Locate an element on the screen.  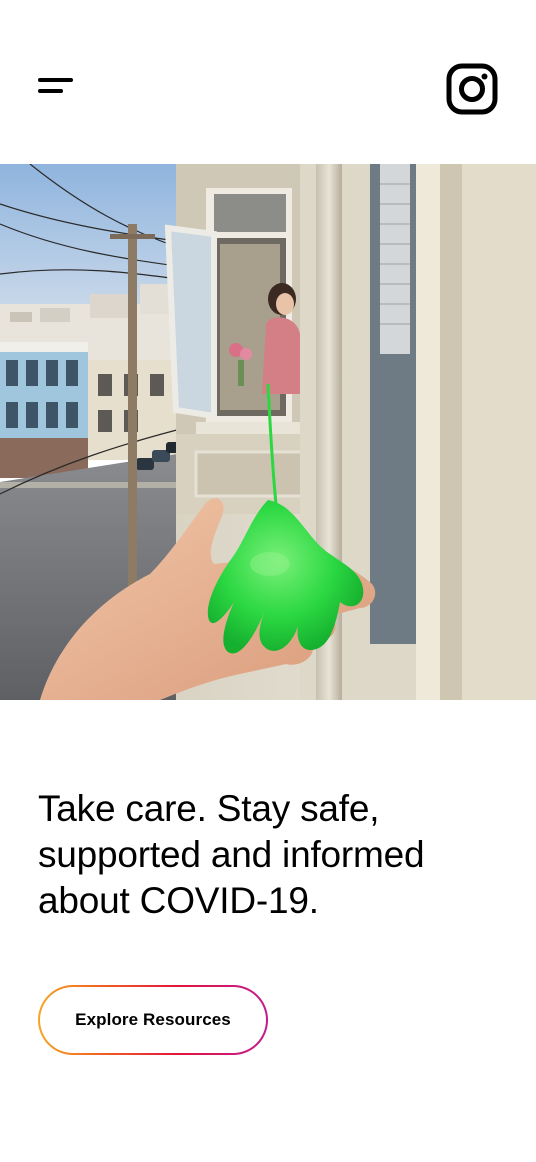
instagram-logo-button is located at coordinates (472, 89).